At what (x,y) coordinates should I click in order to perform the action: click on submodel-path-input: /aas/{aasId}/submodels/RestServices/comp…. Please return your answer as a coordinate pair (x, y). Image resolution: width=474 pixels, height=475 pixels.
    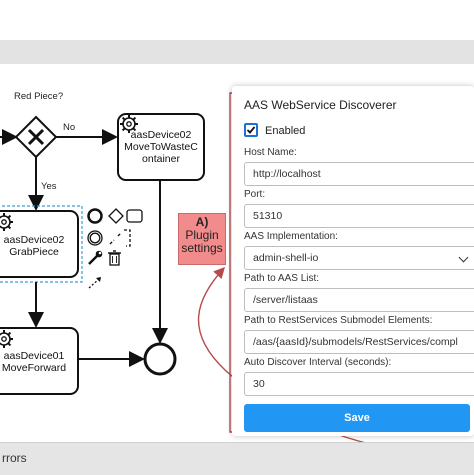
    Looking at the image, I should click on (359, 342).